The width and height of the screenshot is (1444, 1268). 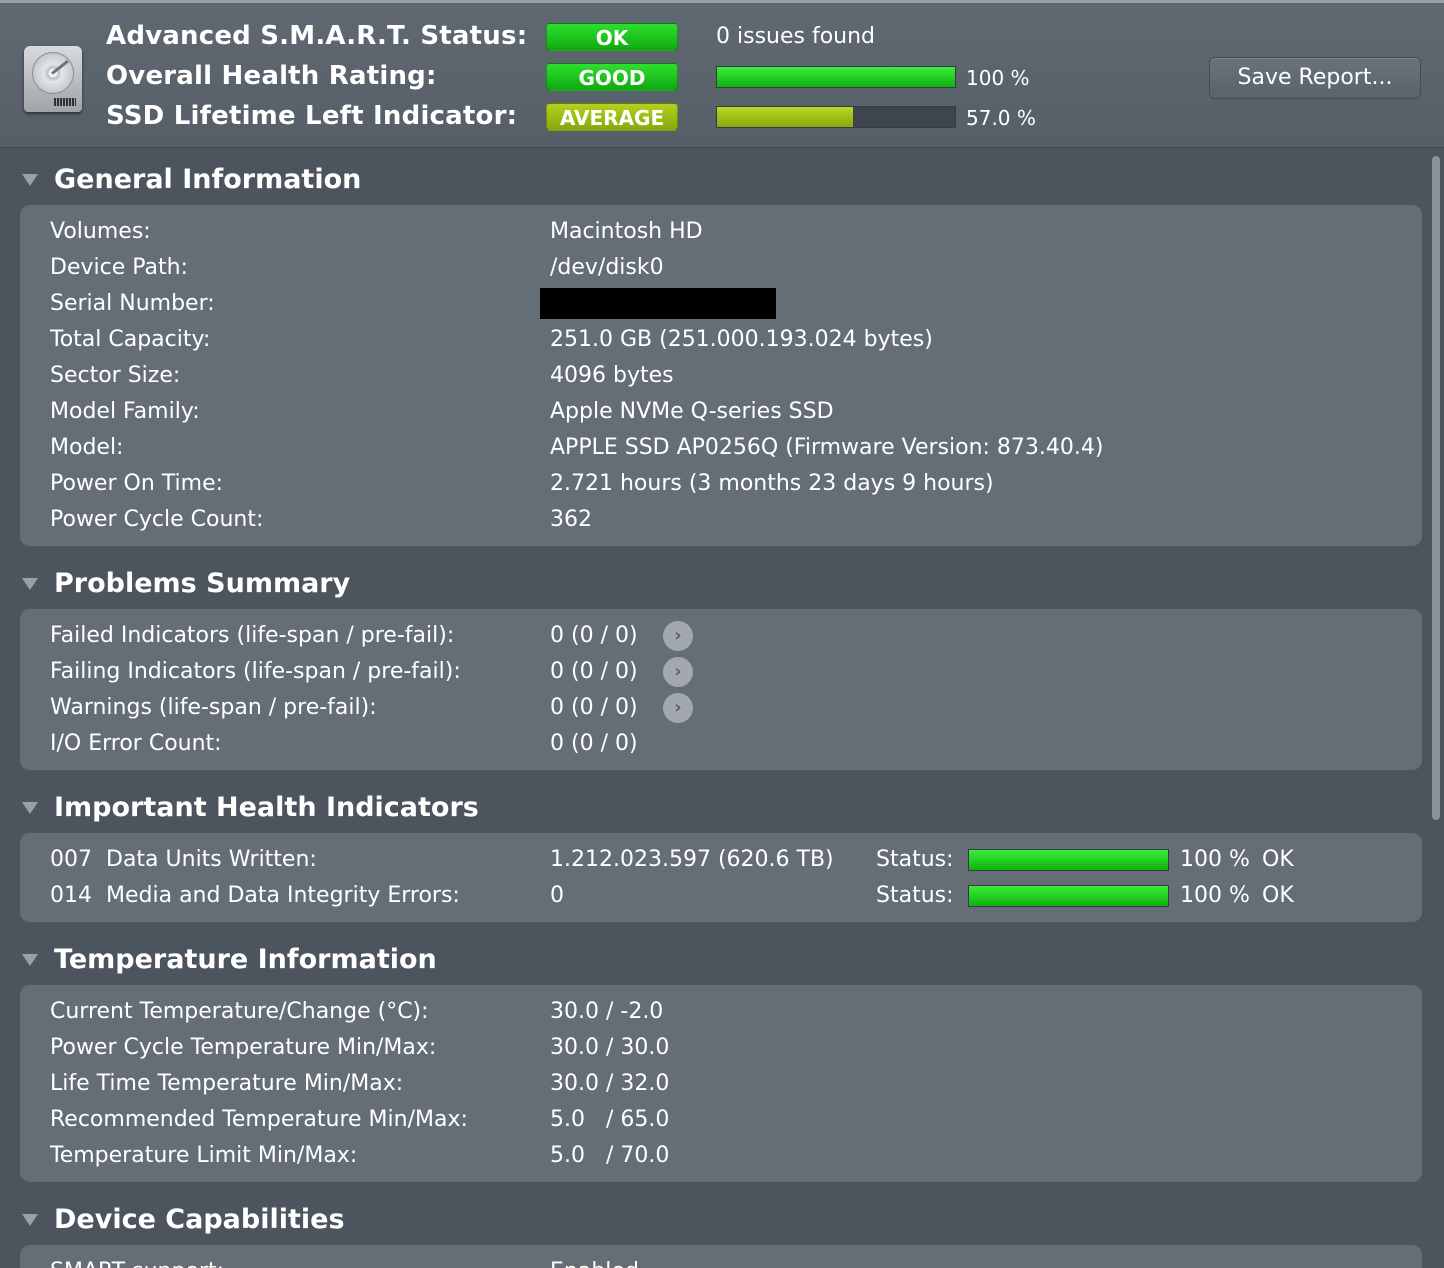 I want to click on smart-support-value: Enabled, so click(x=594, y=1263).